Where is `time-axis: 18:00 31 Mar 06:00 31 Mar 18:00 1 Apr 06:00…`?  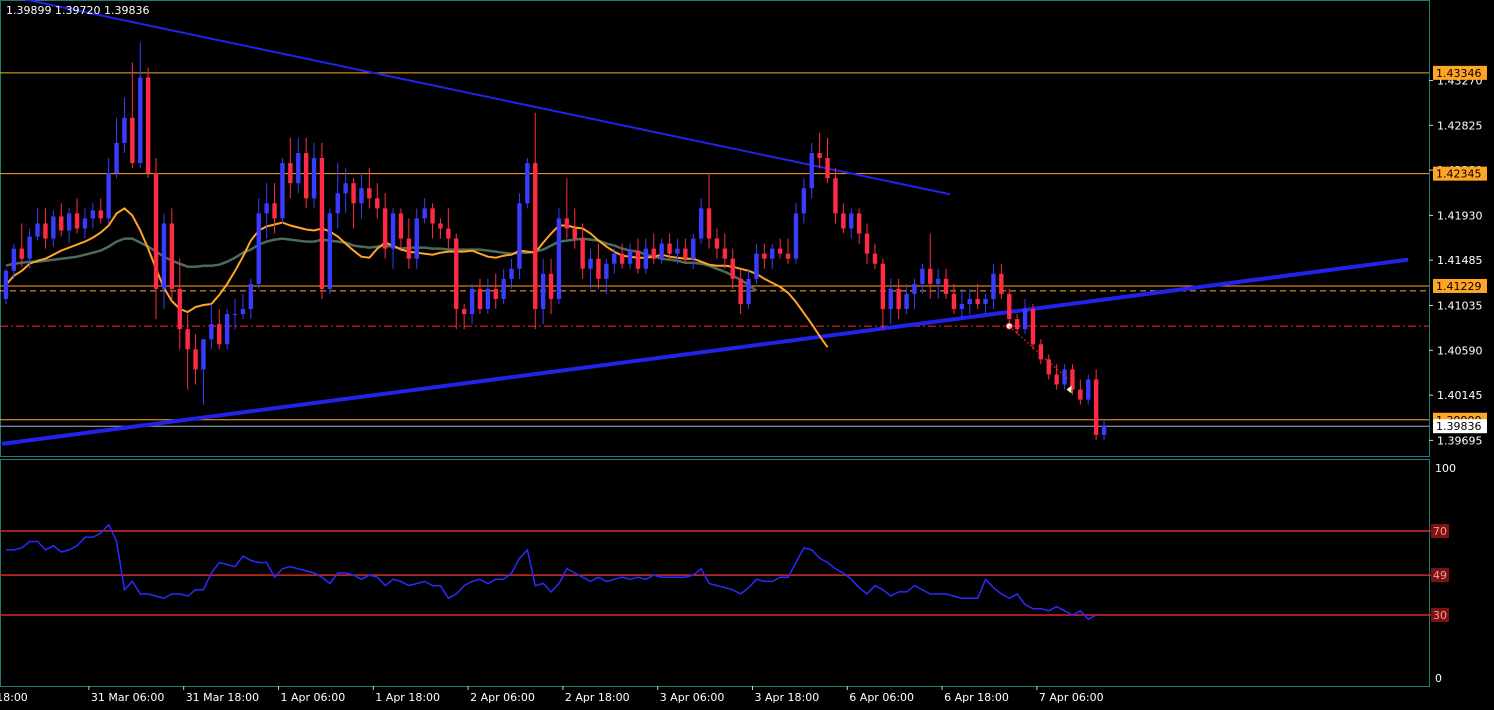
time-axis: 18:00 31 Mar 06:00 31 Mar 18:00 1 Apr 06:00… is located at coordinates (552, 695).